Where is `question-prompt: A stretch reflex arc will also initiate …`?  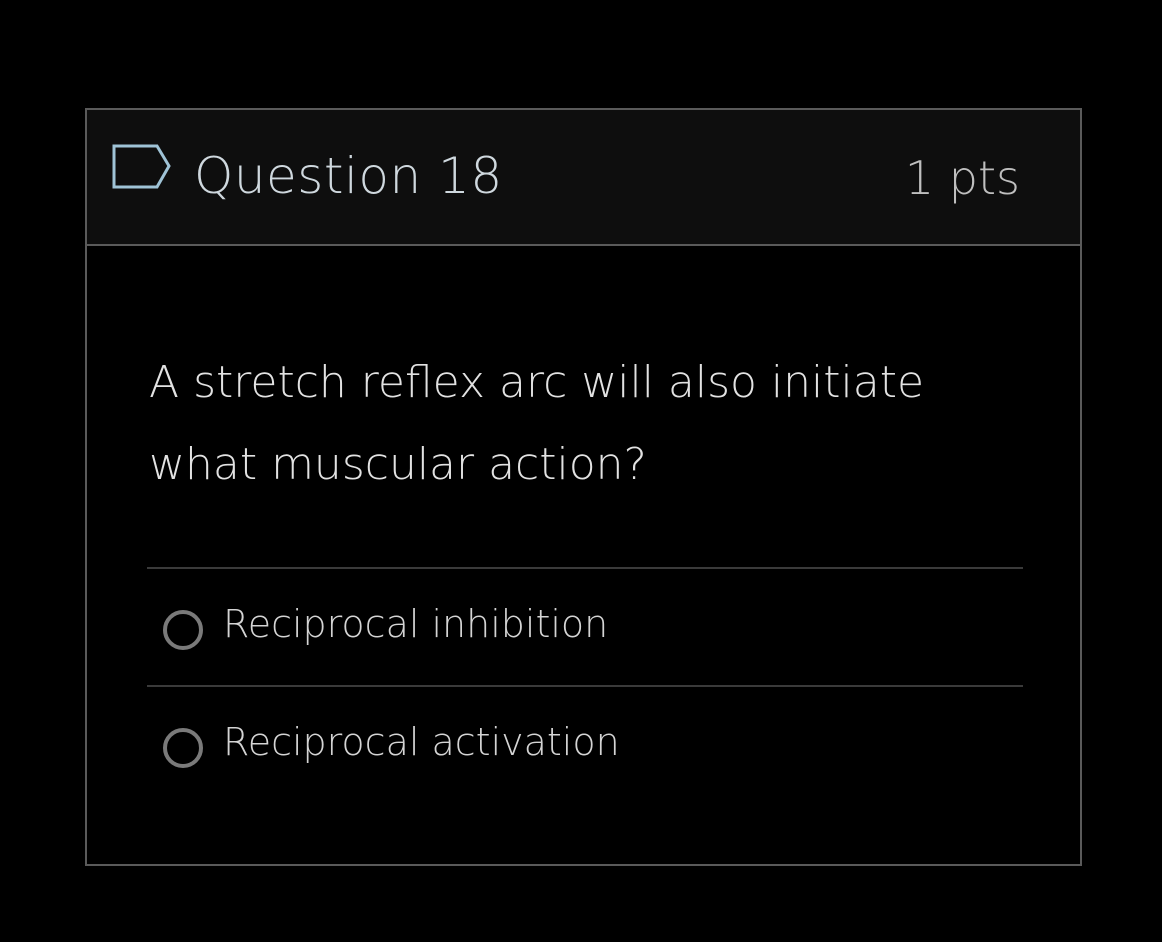 question-prompt: A stretch reflex arc will also initiate … is located at coordinates (537, 423).